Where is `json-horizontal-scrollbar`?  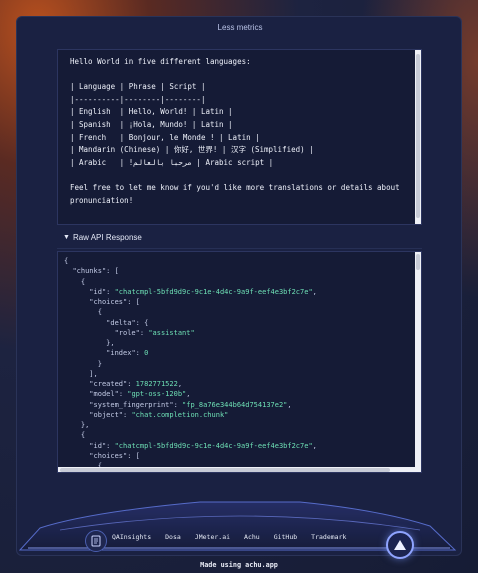 json-horizontal-scrollbar is located at coordinates (239, 469).